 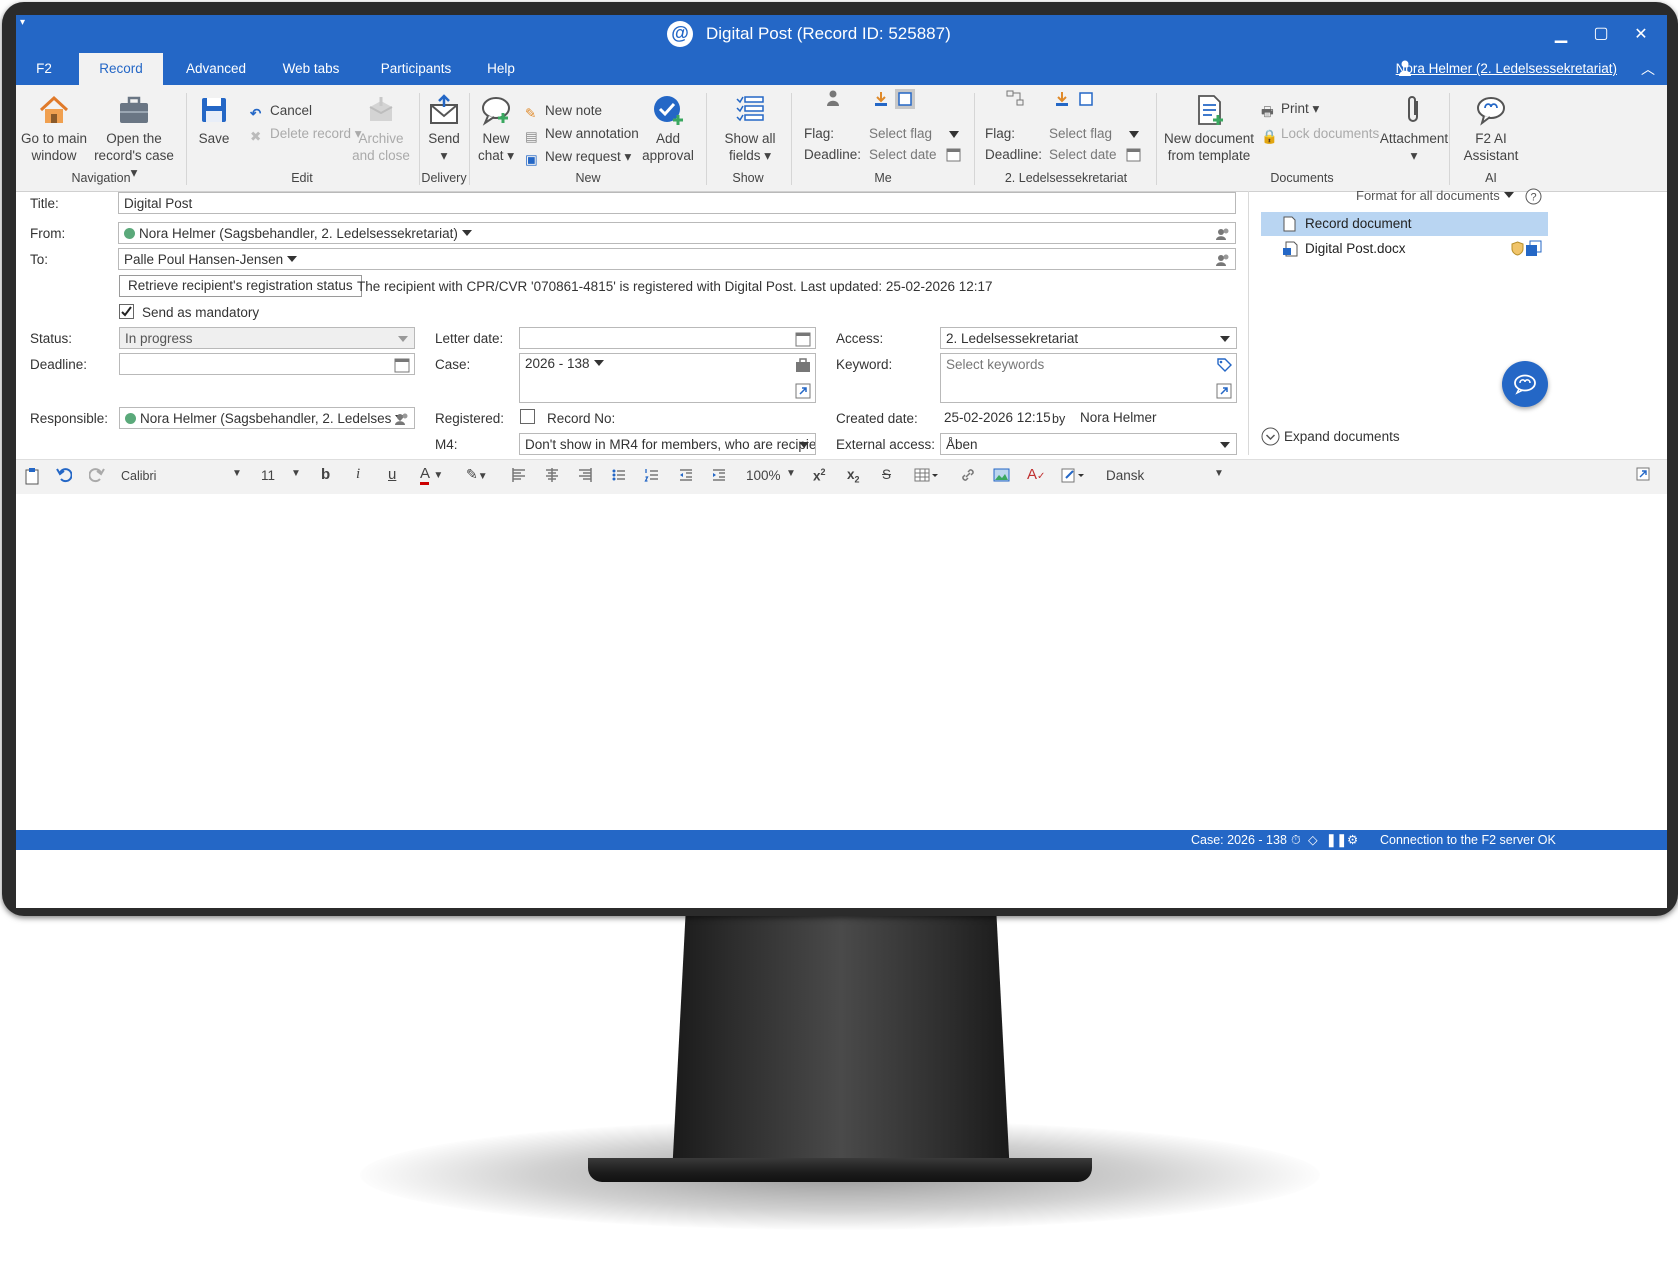 What do you see at coordinates (267, 364) in the screenshot?
I see `deadline-field` at bounding box center [267, 364].